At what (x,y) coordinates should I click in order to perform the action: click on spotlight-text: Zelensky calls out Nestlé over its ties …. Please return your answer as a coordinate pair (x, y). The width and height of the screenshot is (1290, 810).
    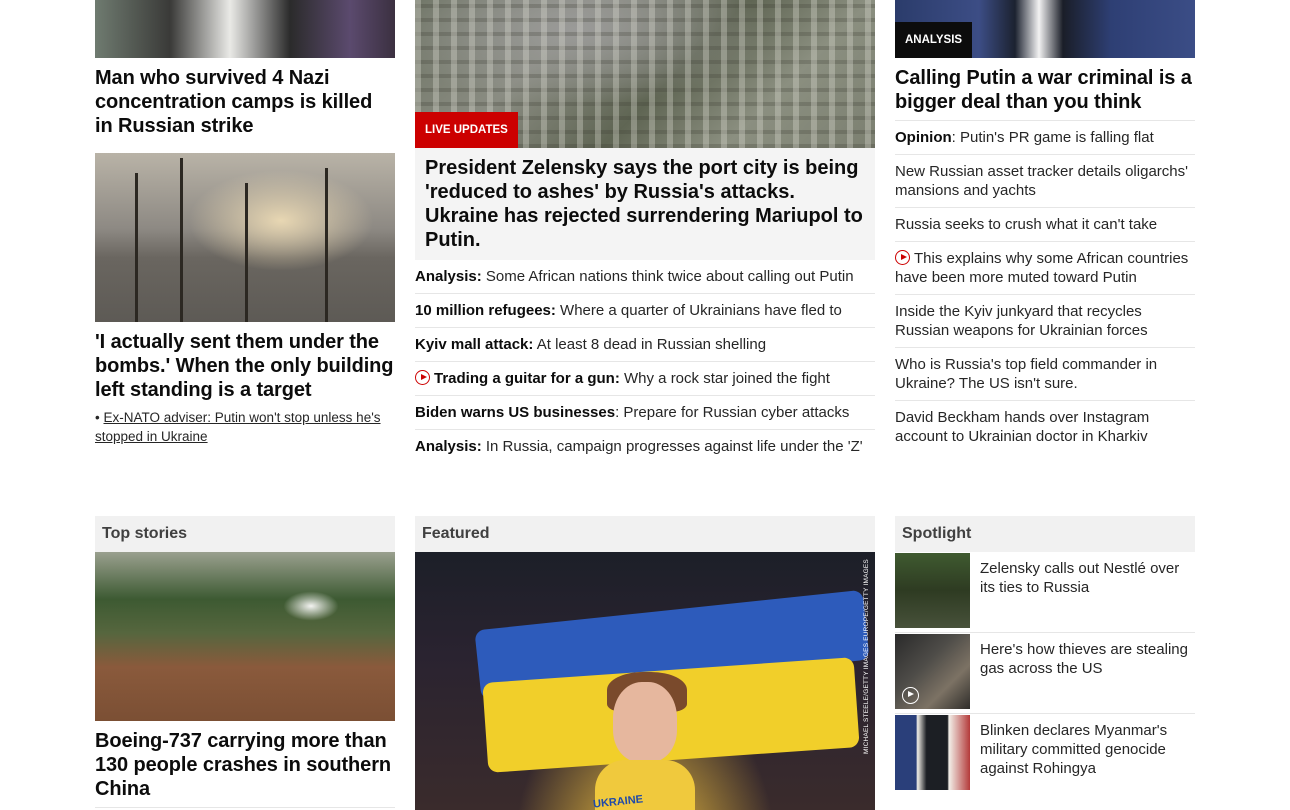
    Looking at the image, I should click on (1087, 578).